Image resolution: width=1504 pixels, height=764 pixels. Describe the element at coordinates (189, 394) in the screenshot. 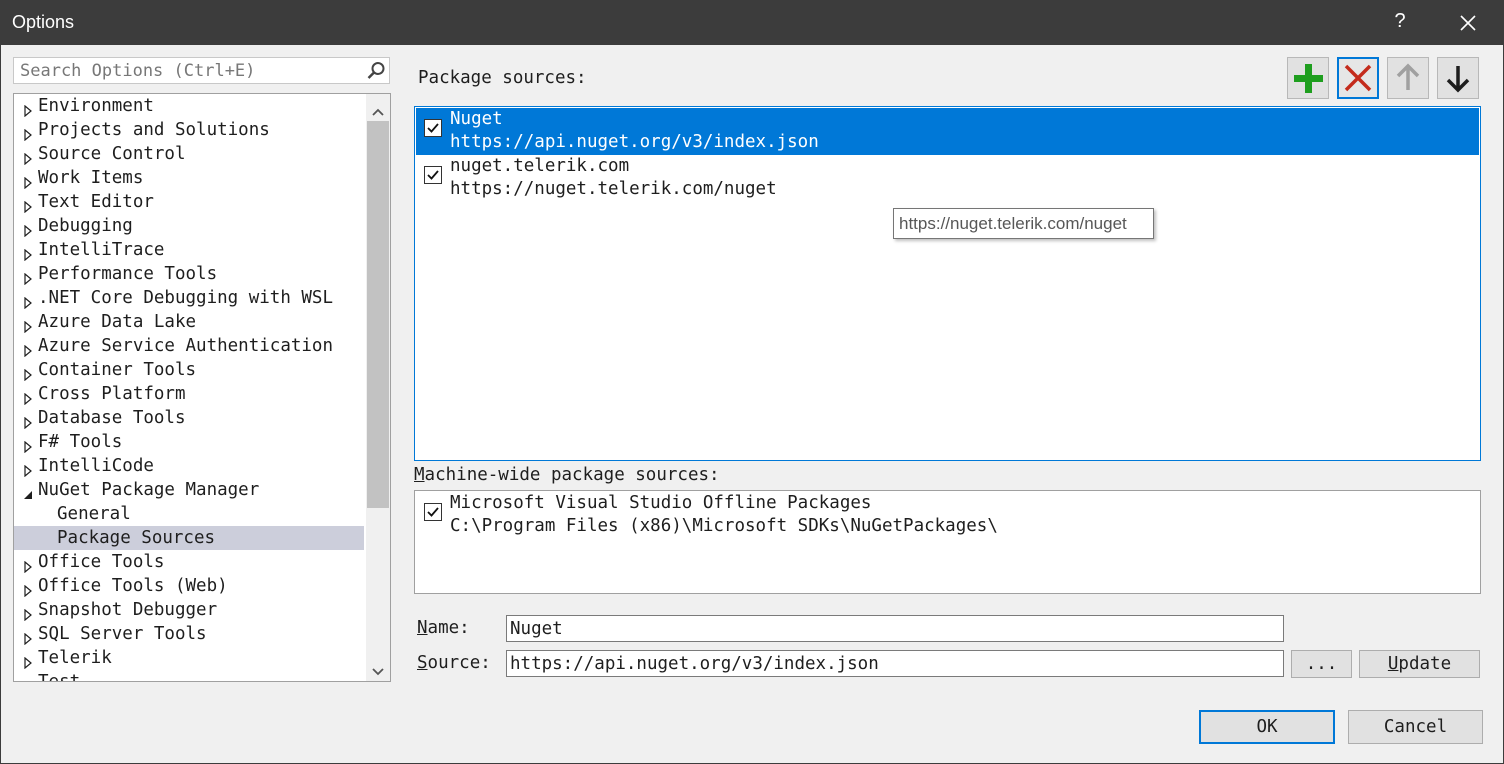

I see `tree-item: Cross Platform` at that location.